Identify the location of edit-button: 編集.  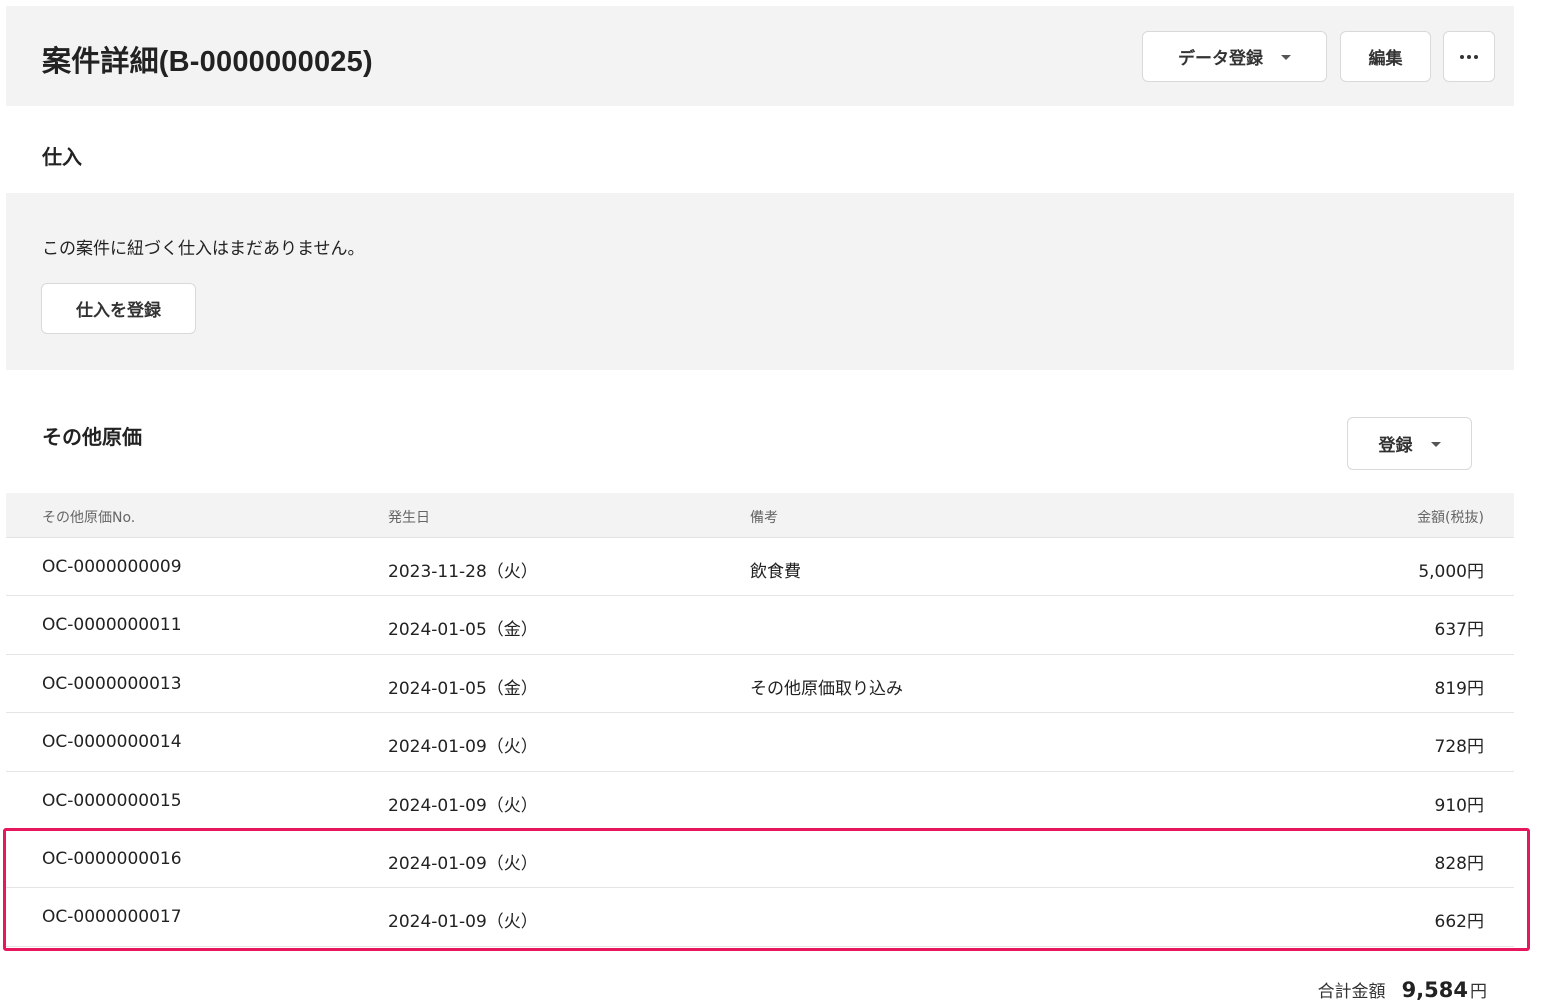
(1385, 56).